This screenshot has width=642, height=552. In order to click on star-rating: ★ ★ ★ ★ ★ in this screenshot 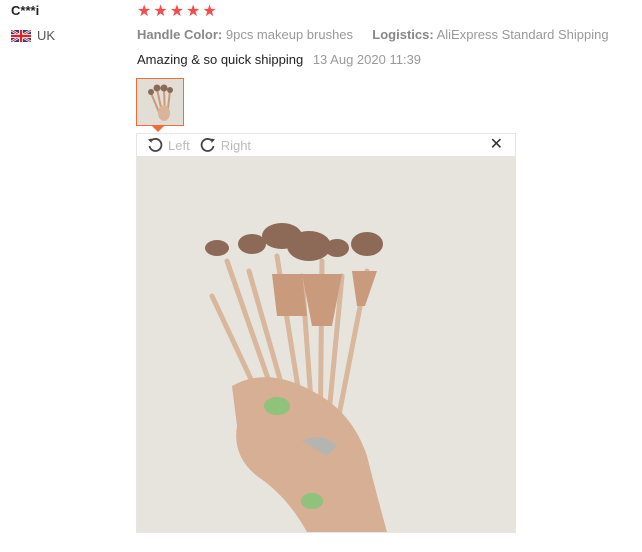, I will do `click(177, 11)`.